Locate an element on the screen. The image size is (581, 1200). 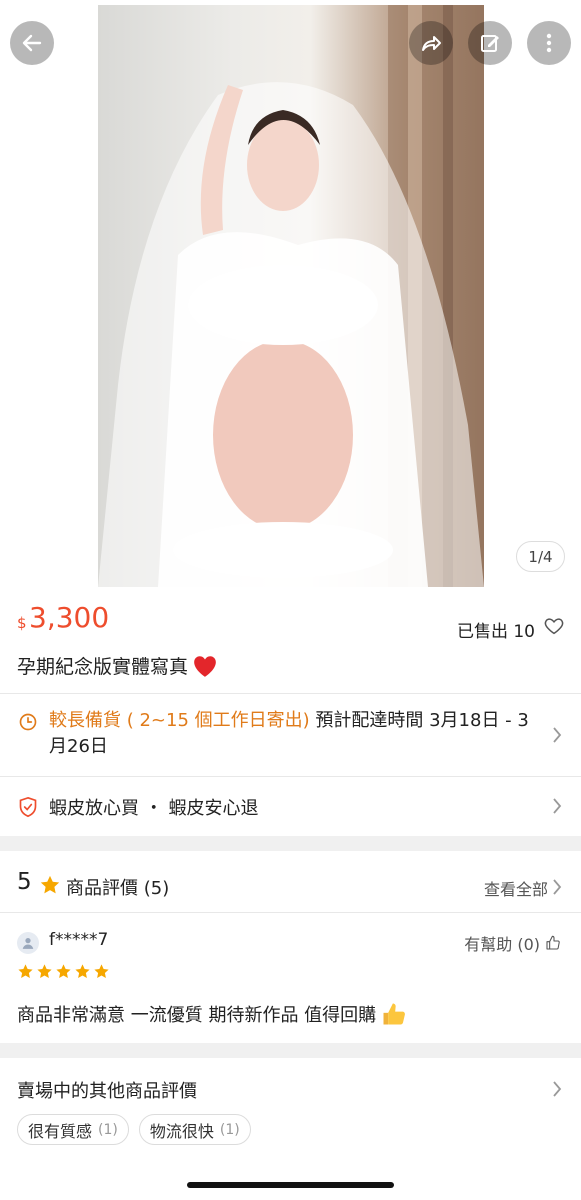
avatar is located at coordinates (28, 943).